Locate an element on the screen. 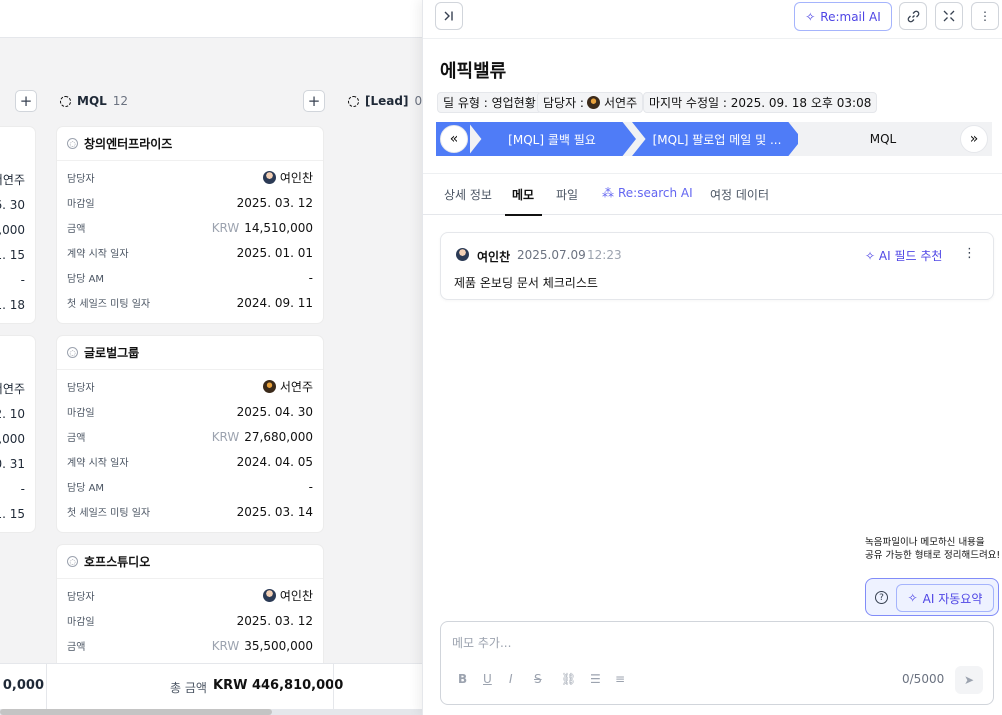 This screenshot has height=715, width=1002. stage-next-button: » is located at coordinates (974, 139).